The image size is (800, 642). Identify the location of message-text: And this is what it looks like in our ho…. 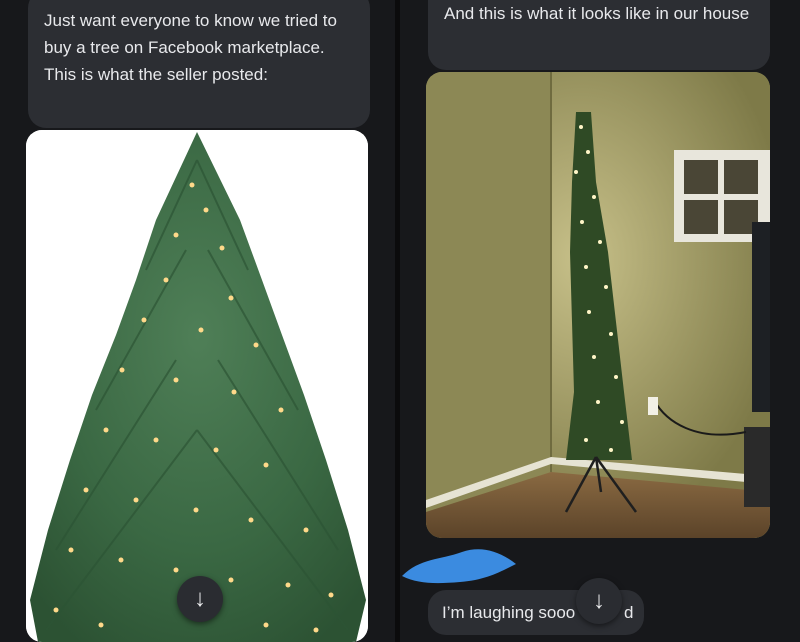
(597, 13).